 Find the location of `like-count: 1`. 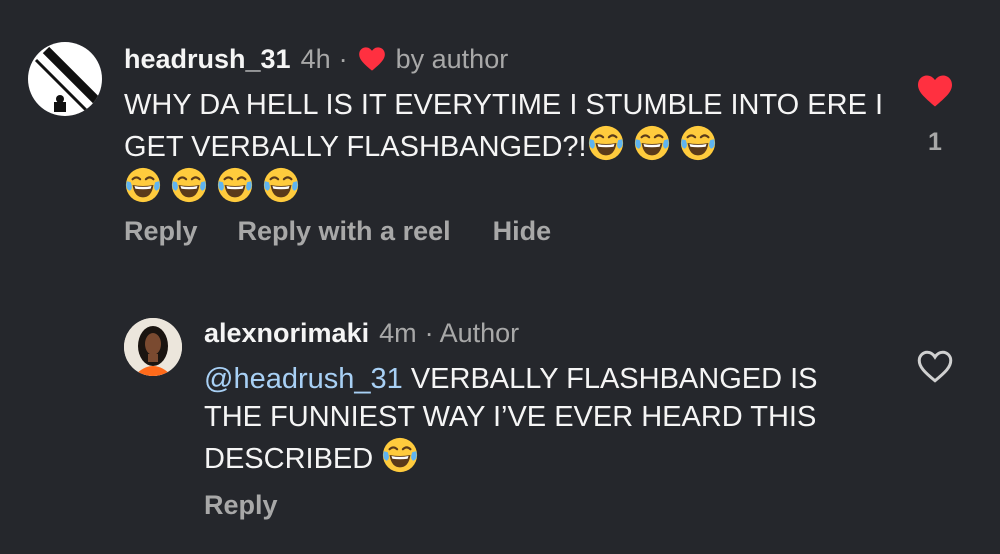

like-count: 1 is located at coordinates (935, 142).